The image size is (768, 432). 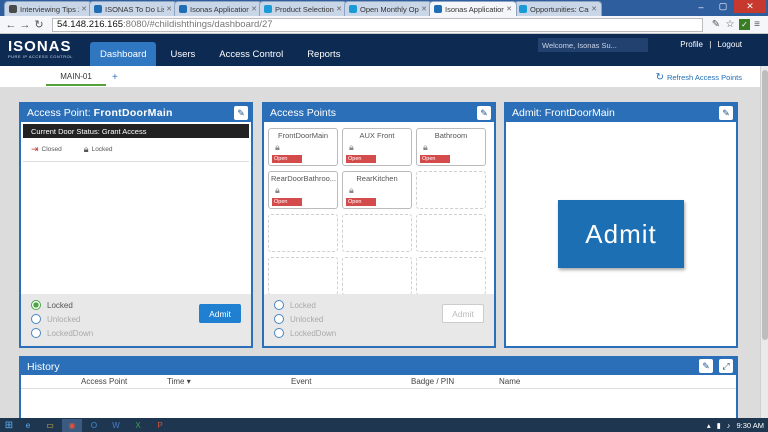 I want to click on admit-button: Admit, so click(x=220, y=313).